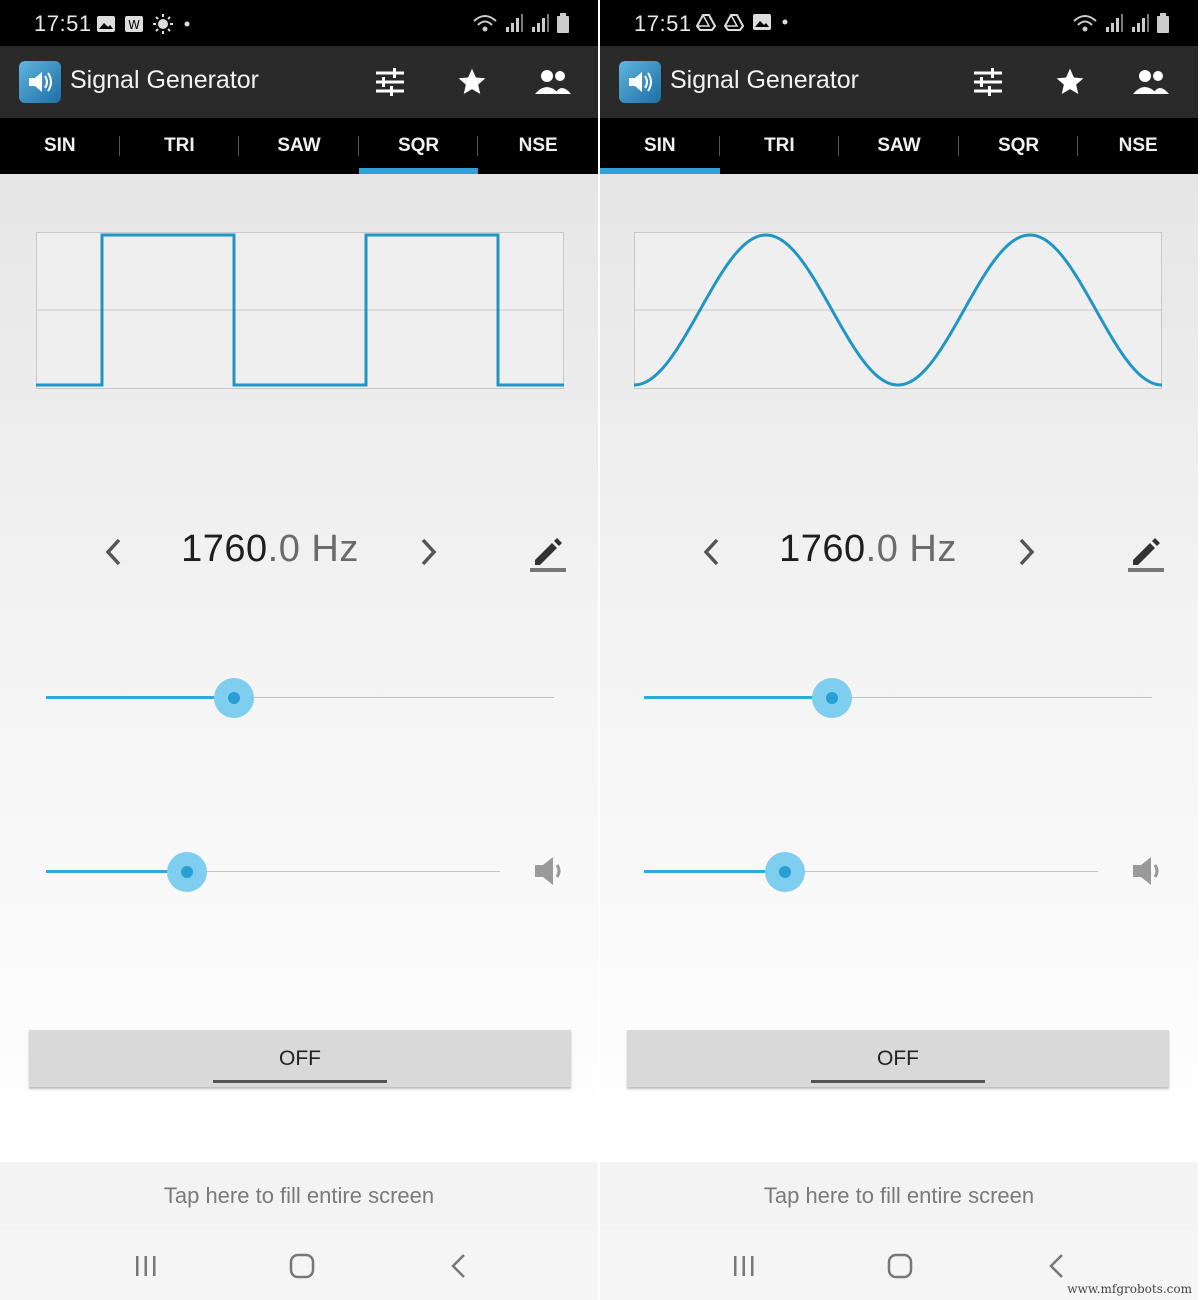 The image size is (1200, 1300). What do you see at coordinates (899, 23) in the screenshot?
I see `status-bar: 17:51` at bounding box center [899, 23].